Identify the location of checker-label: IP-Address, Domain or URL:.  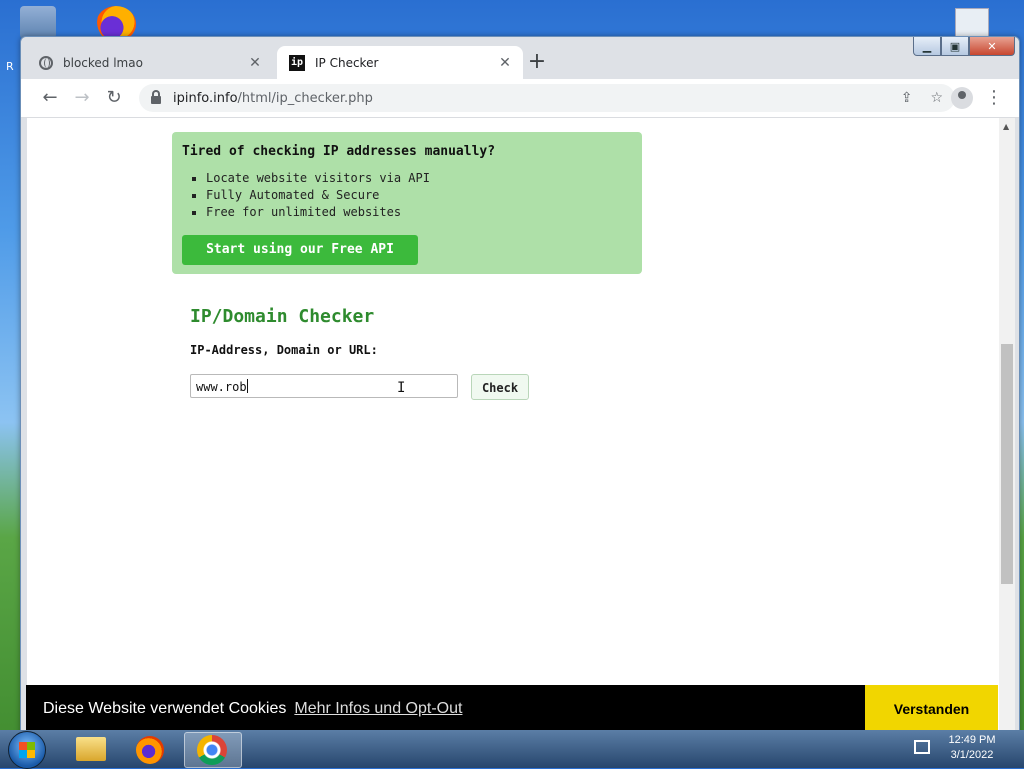
(284, 350).